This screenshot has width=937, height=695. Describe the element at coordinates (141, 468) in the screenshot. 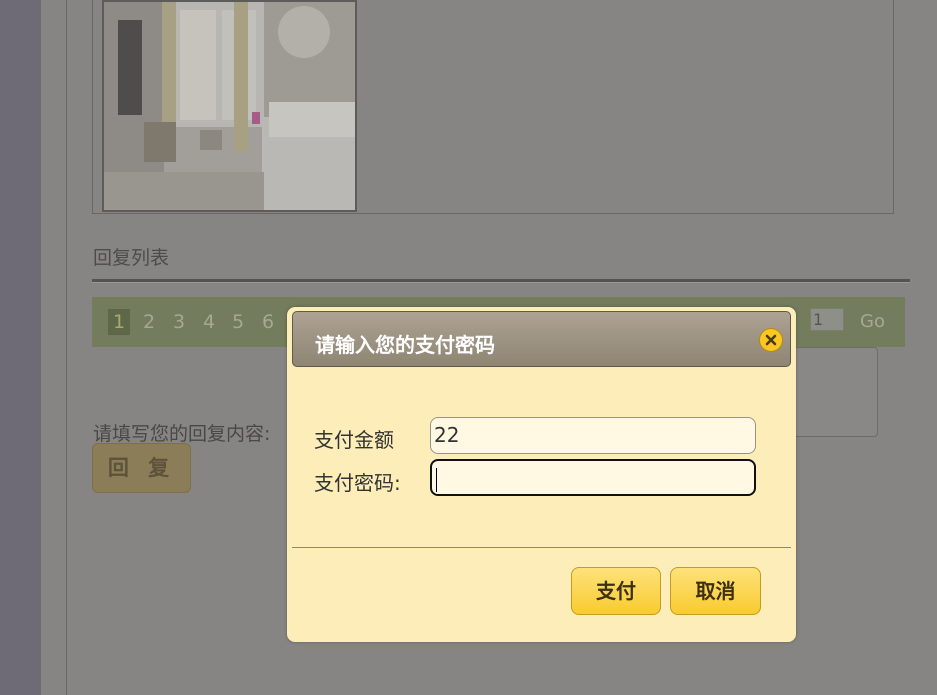

I see `reply-submit-button: 回 复` at that location.